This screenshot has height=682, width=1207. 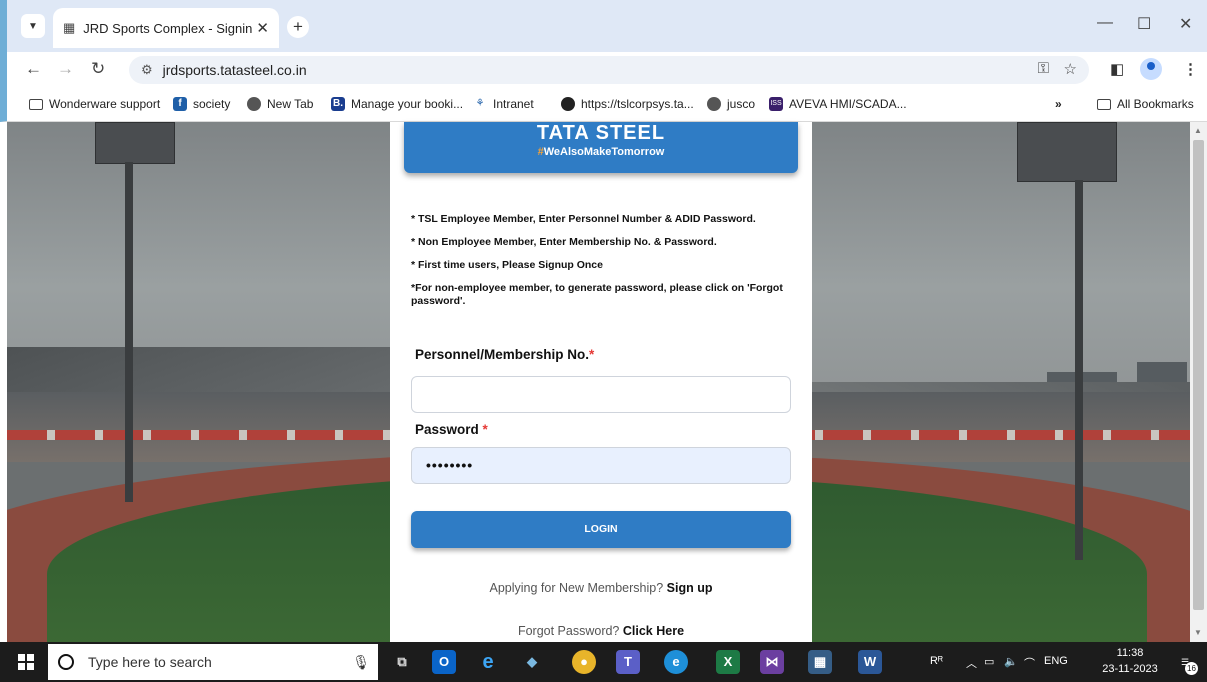 What do you see at coordinates (604, 152) in the screenshot?
I see `tagline-text: WeAlsoMakeTomorrow` at bounding box center [604, 152].